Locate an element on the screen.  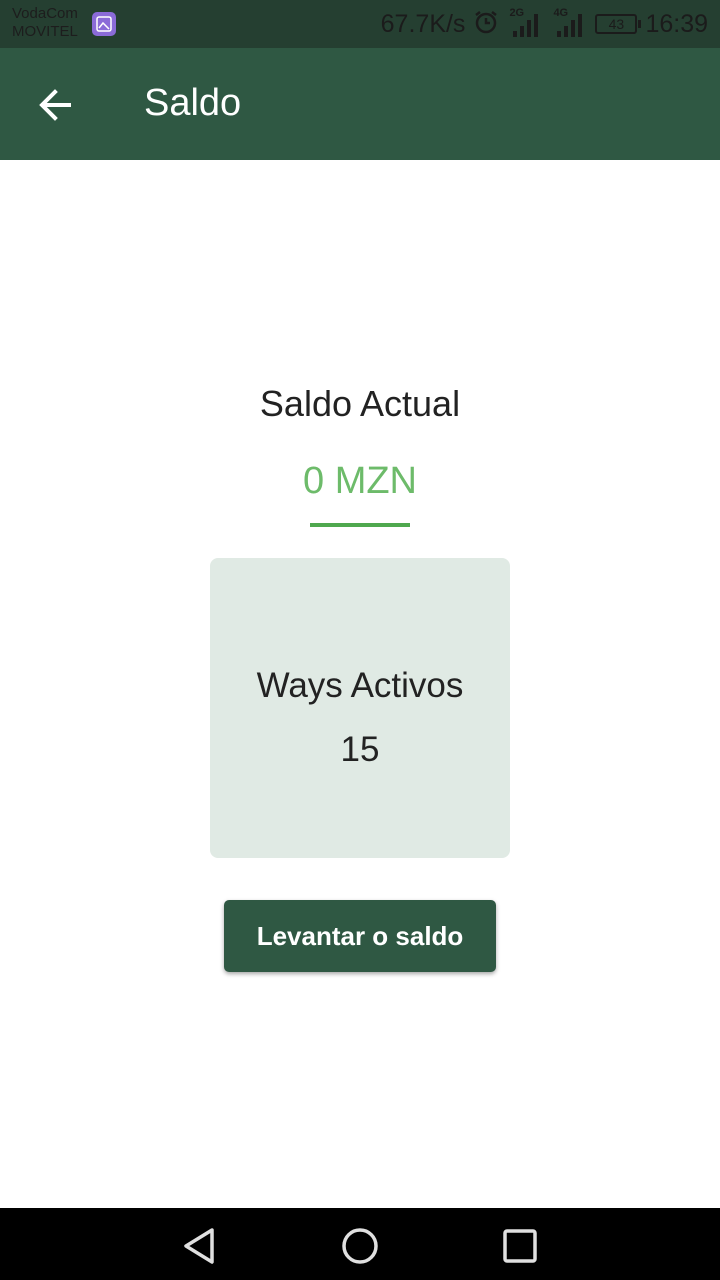
carrier-secondary: MOVITEL is located at coordinates (45, 31).